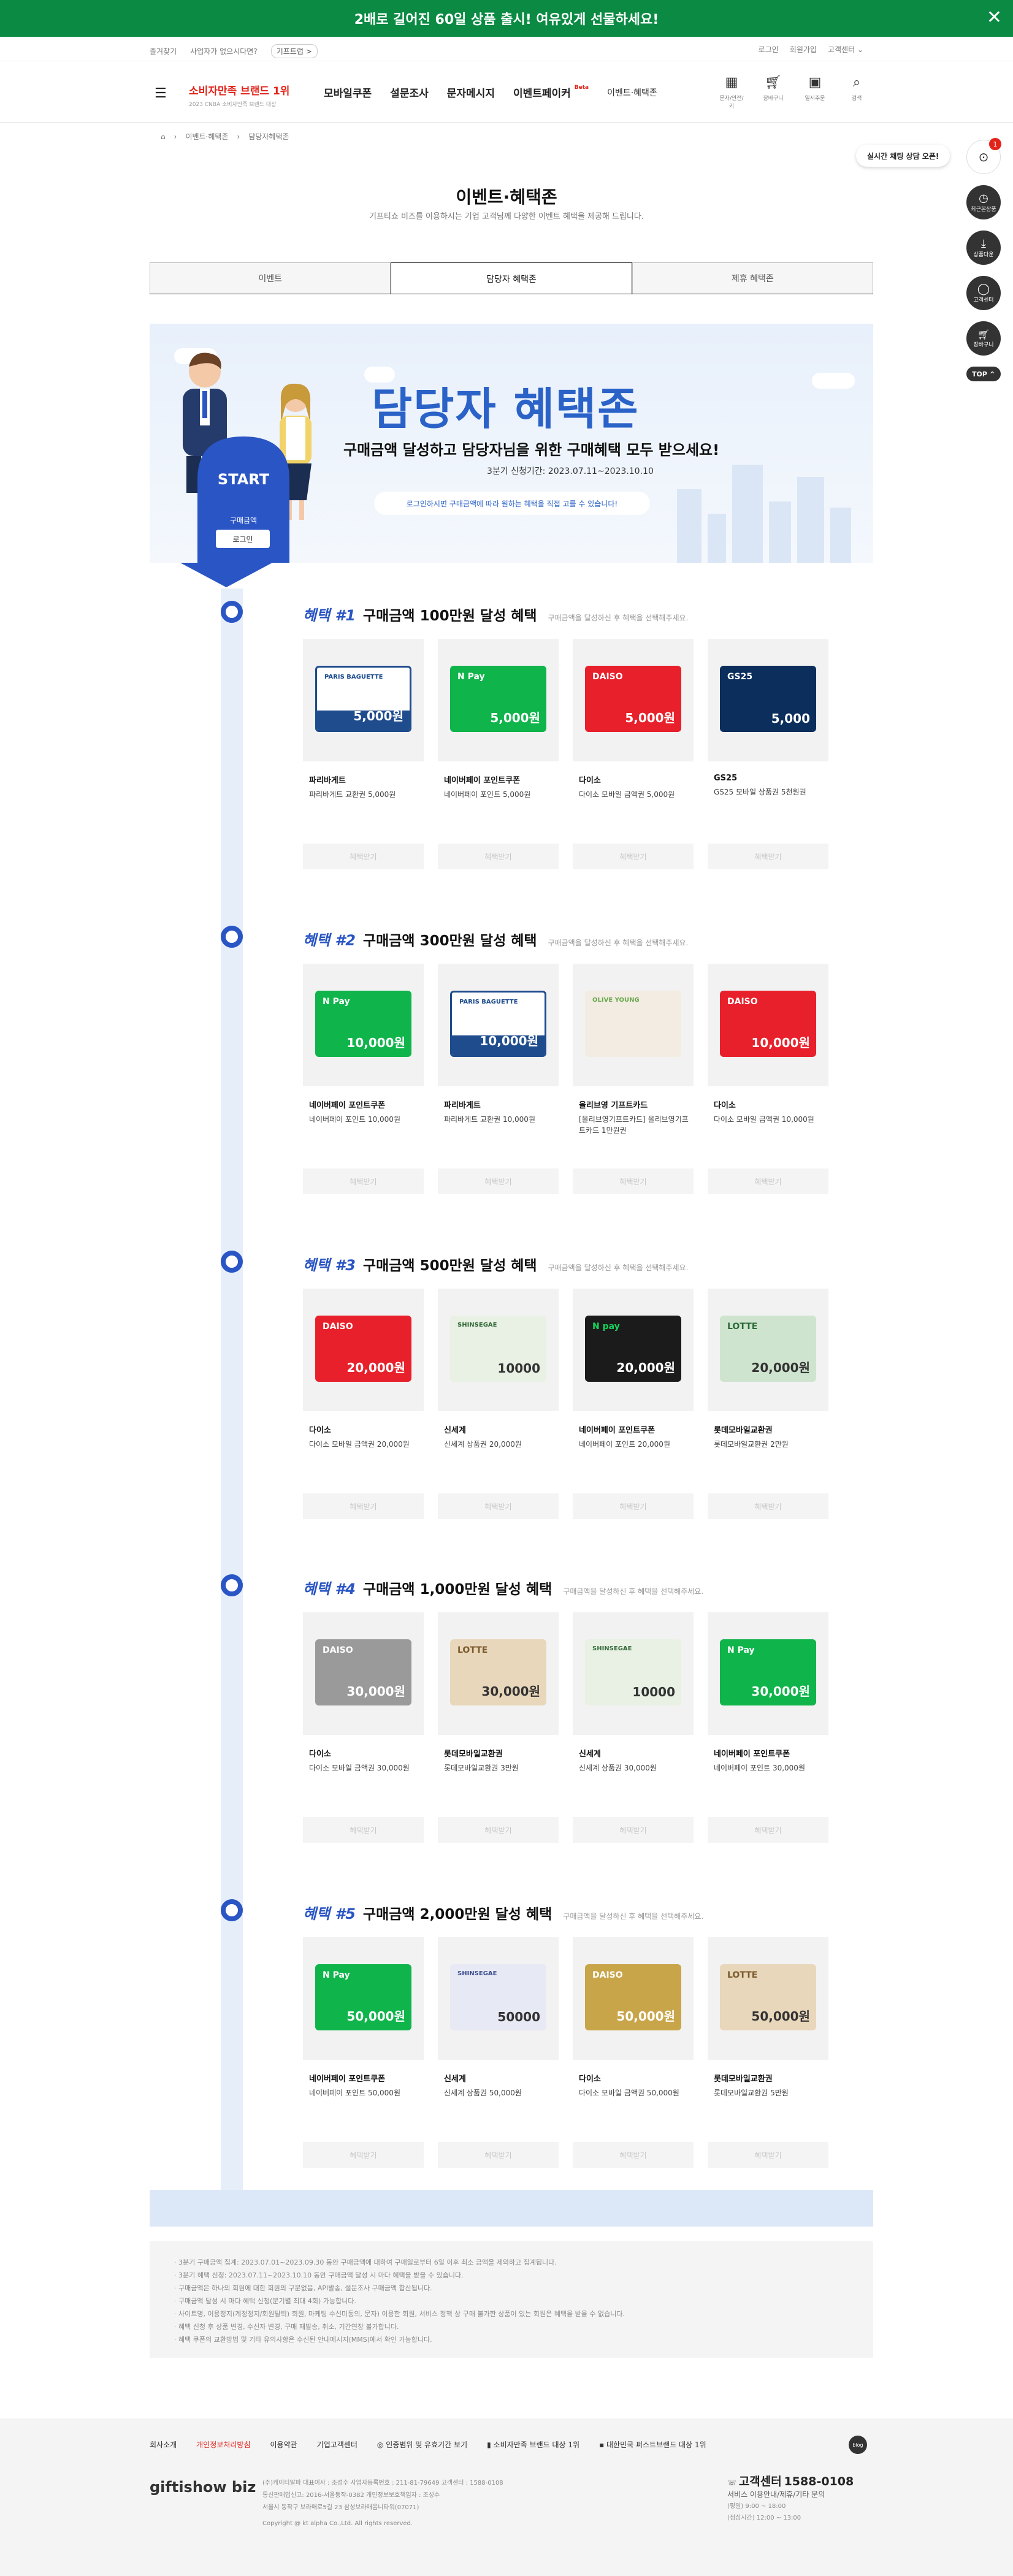 The width and height of the screenshot is (1013, 2576). I want to click on product-thumbnail: DAISO 20,000원, so click(364, 1350).